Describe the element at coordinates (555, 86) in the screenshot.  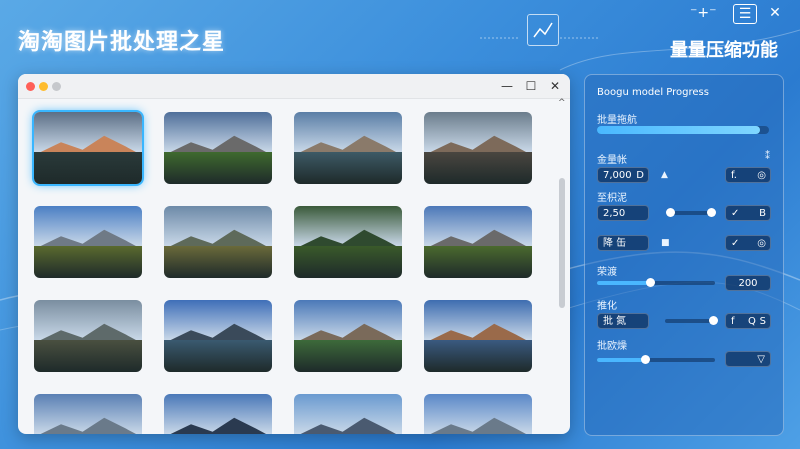
I see `close-window-button: ✕` at that location.